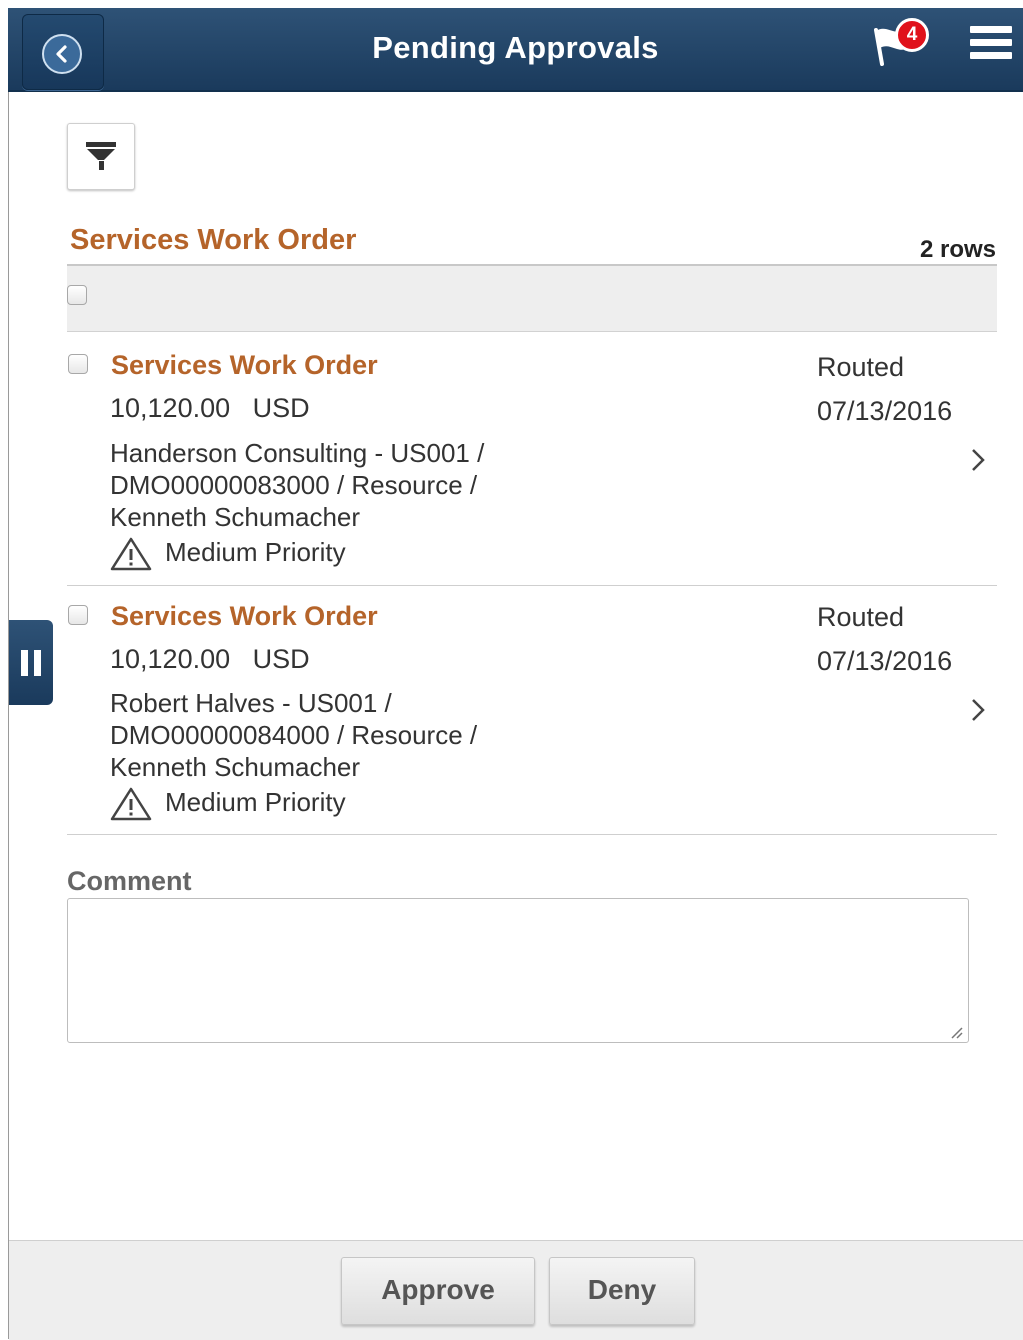  I want to click on notification-badge: 4, so click(912, 35).